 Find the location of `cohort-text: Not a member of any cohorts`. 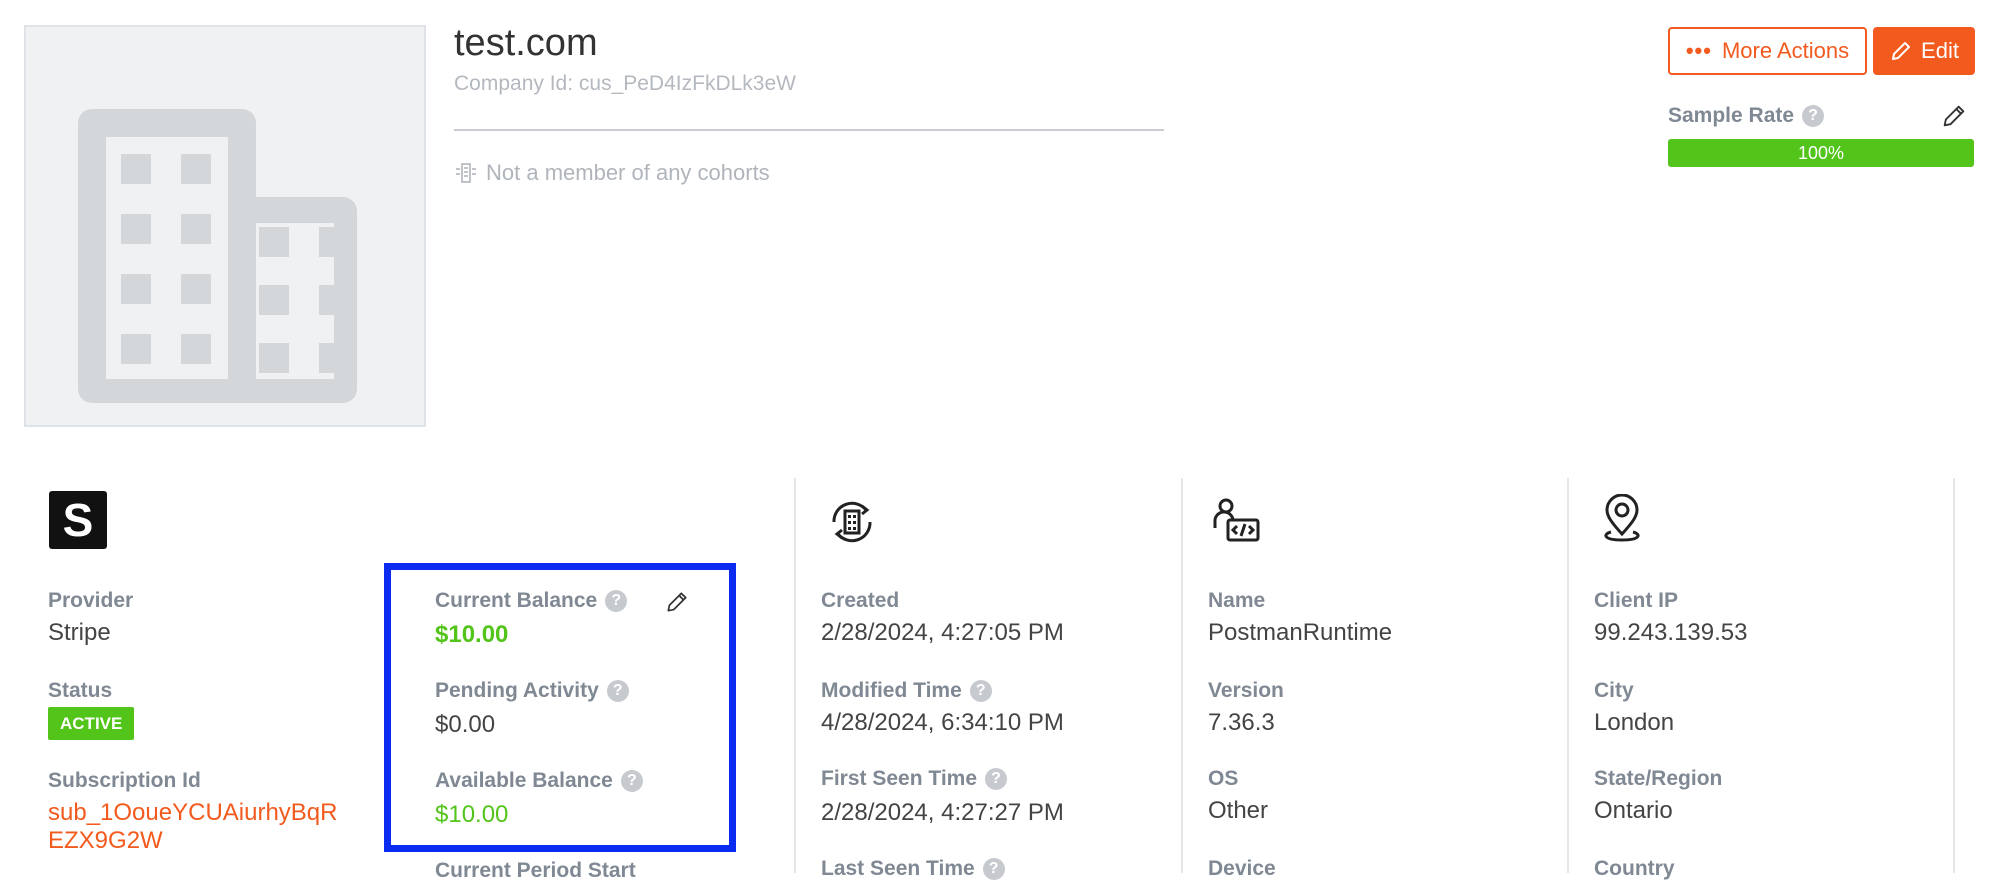

cohort-text: Not a member of any cohorts is located at coordinates (628, 172).